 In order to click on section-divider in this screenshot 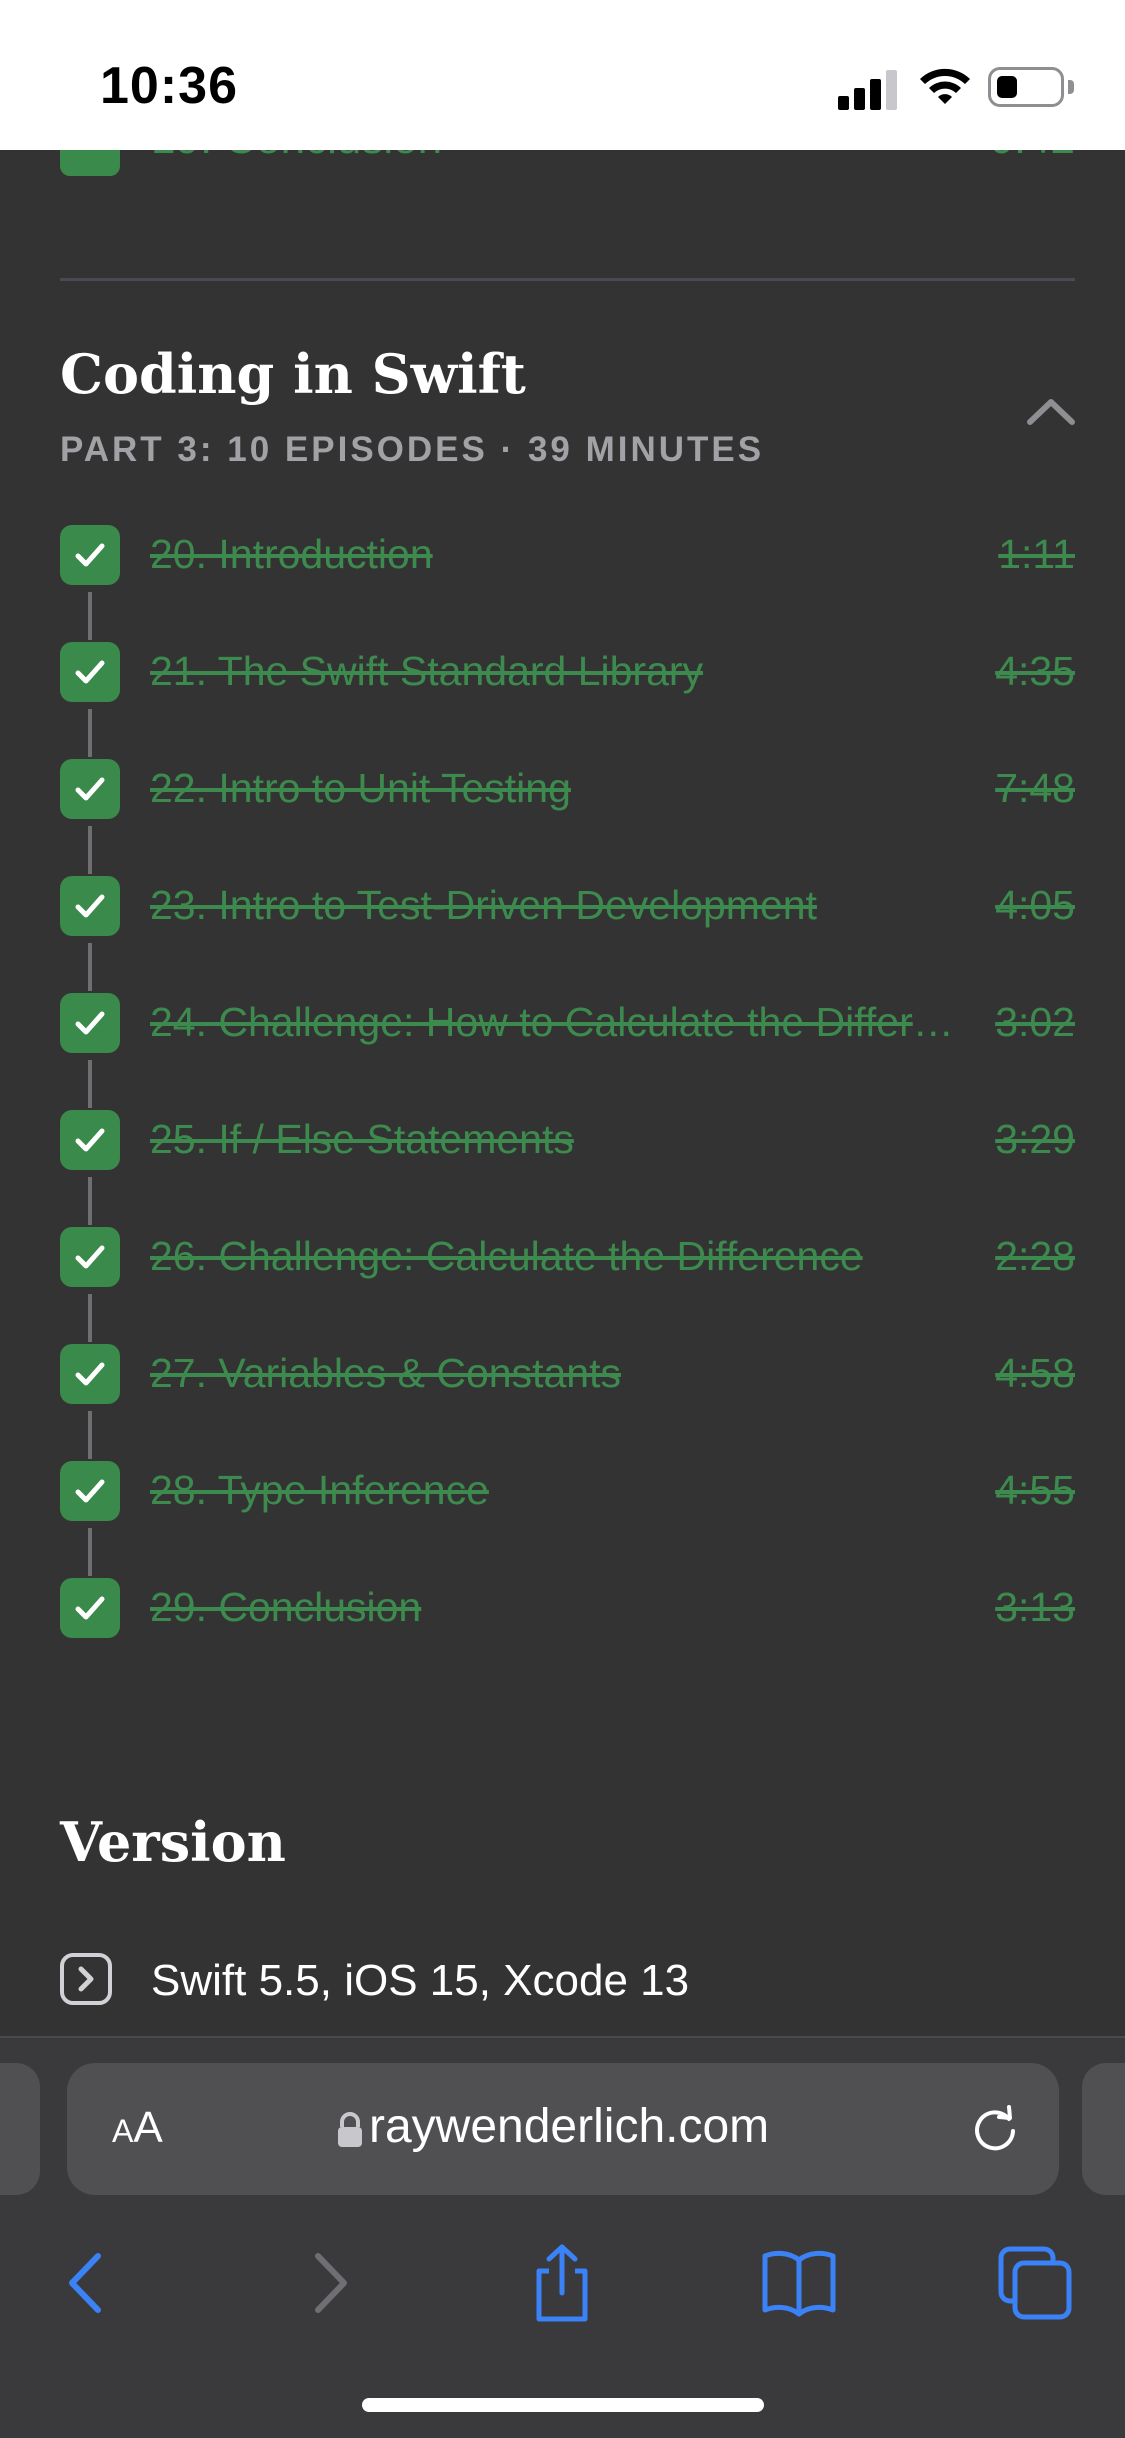, I will do `click(567, 279)`.